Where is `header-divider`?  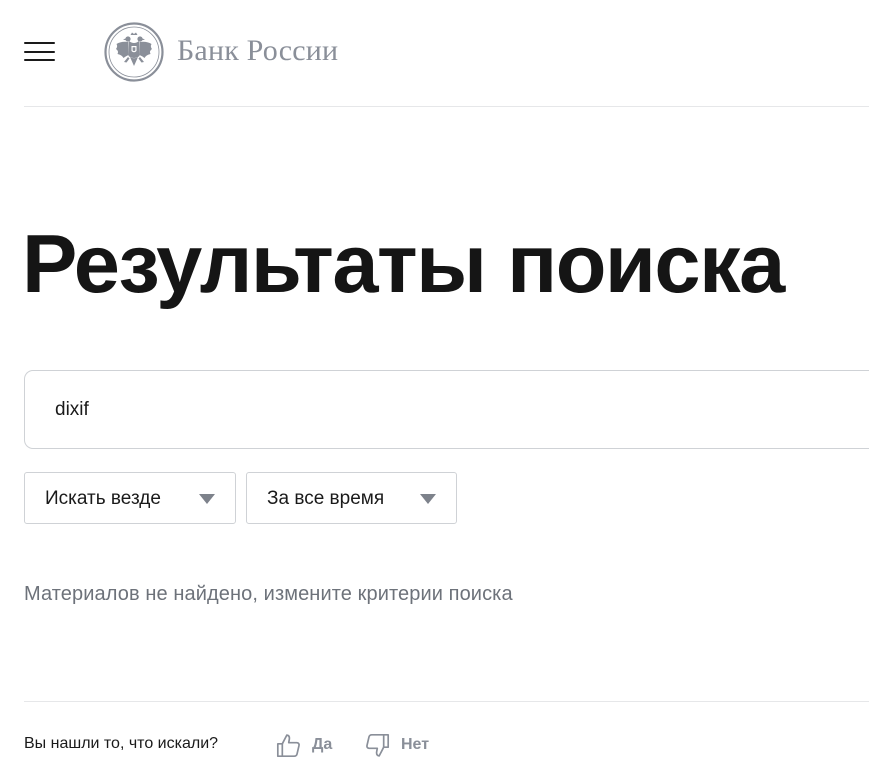
header-divider is located at coordinates (446, 106).